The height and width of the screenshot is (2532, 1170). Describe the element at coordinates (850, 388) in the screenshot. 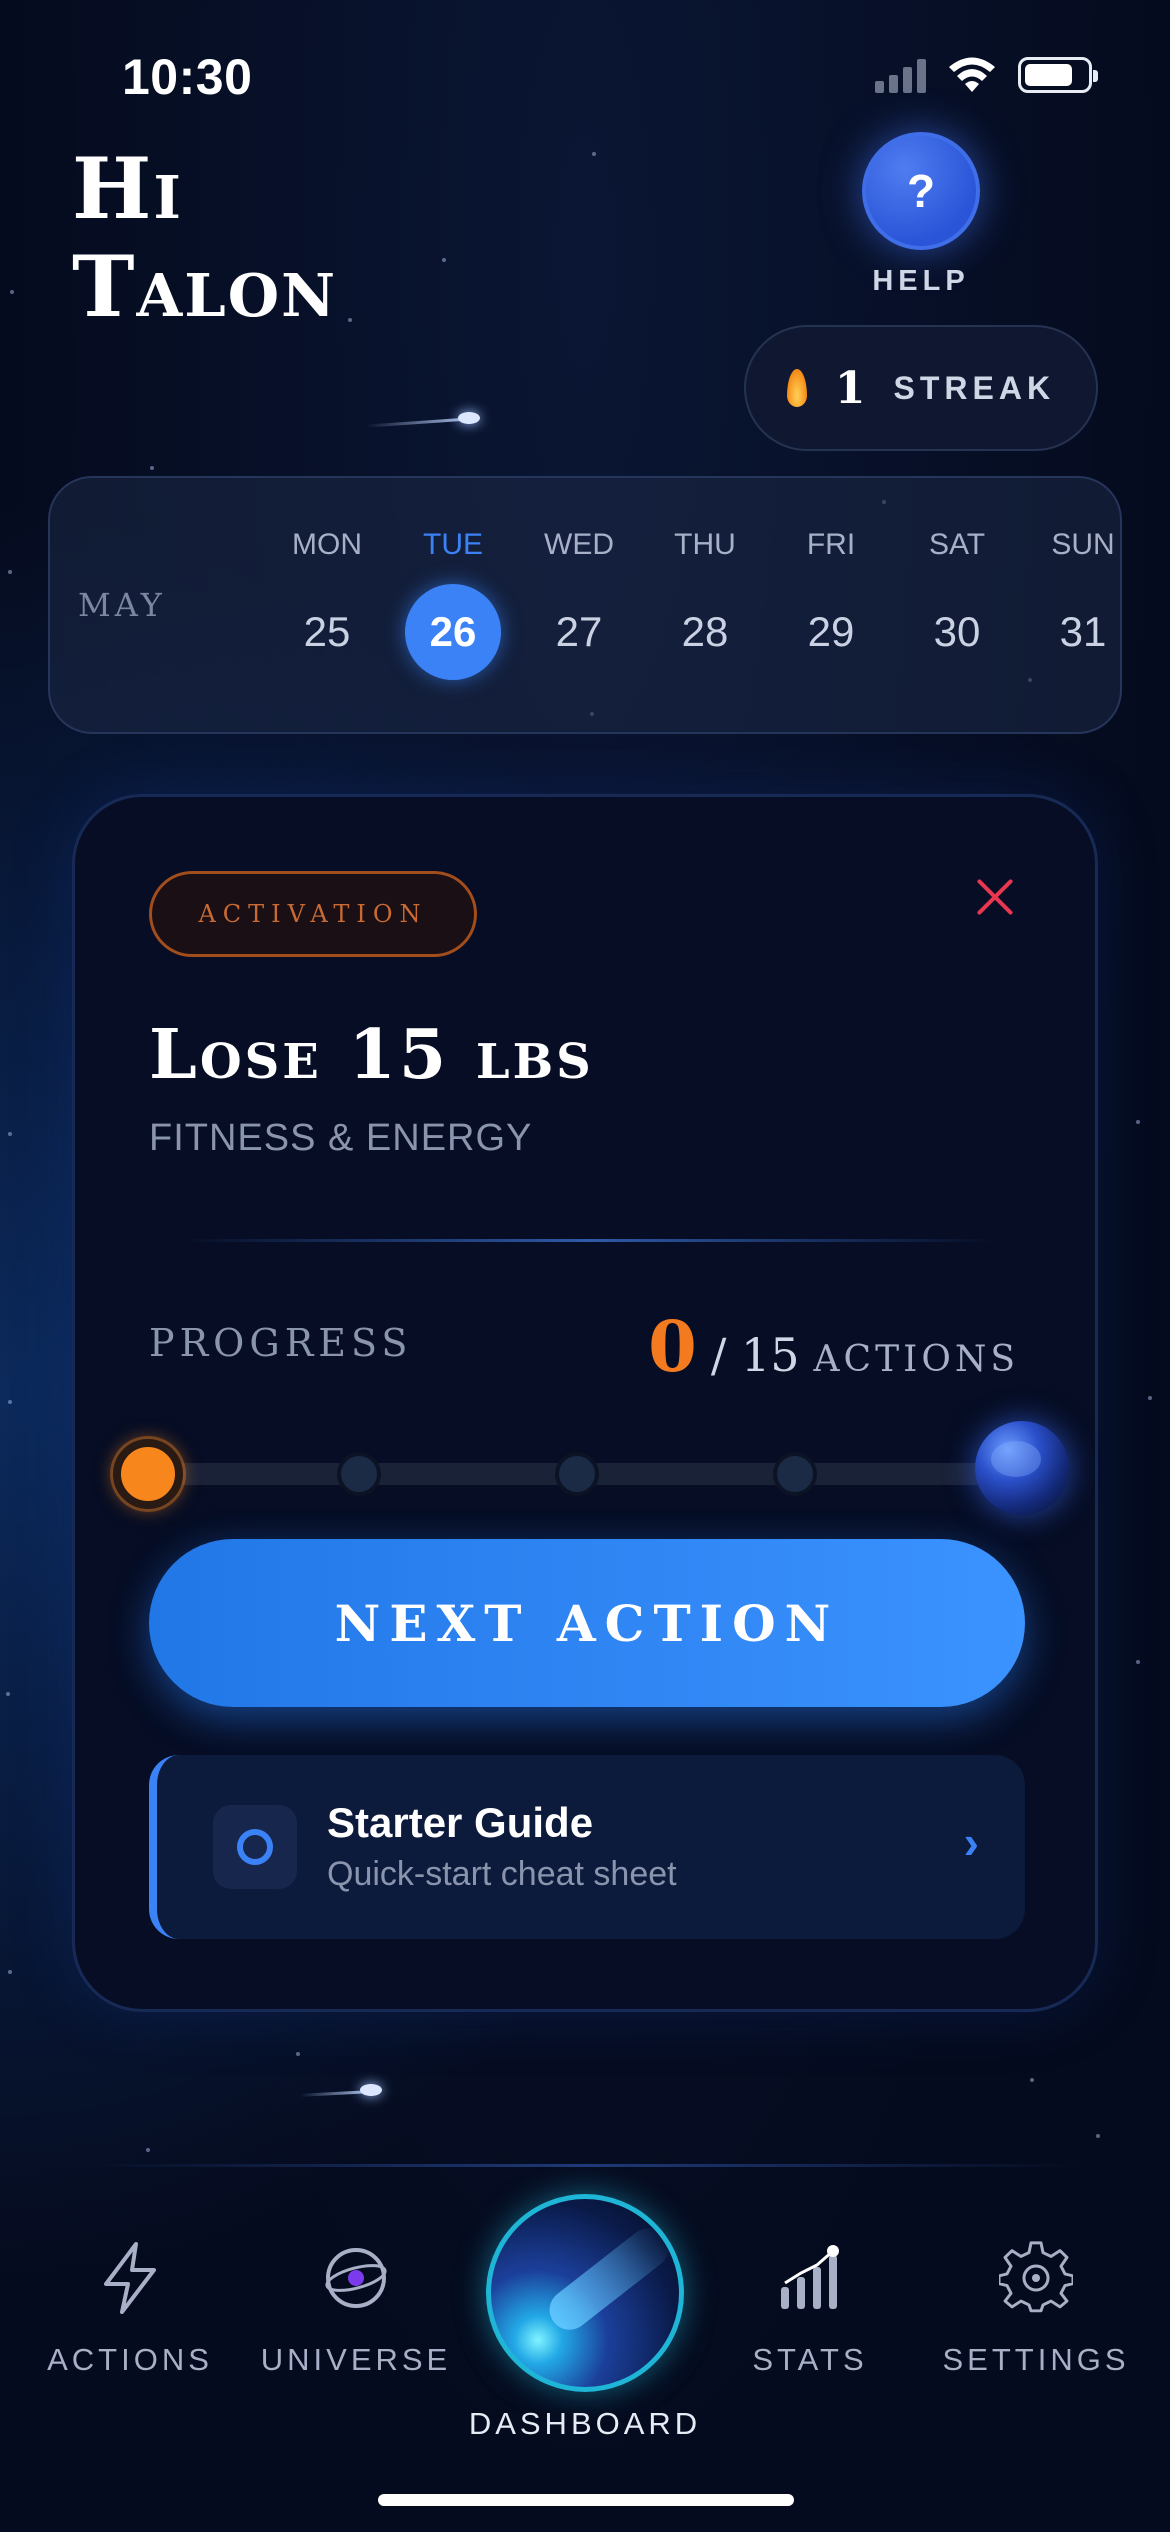

I see `streak-count: 1` at that location.